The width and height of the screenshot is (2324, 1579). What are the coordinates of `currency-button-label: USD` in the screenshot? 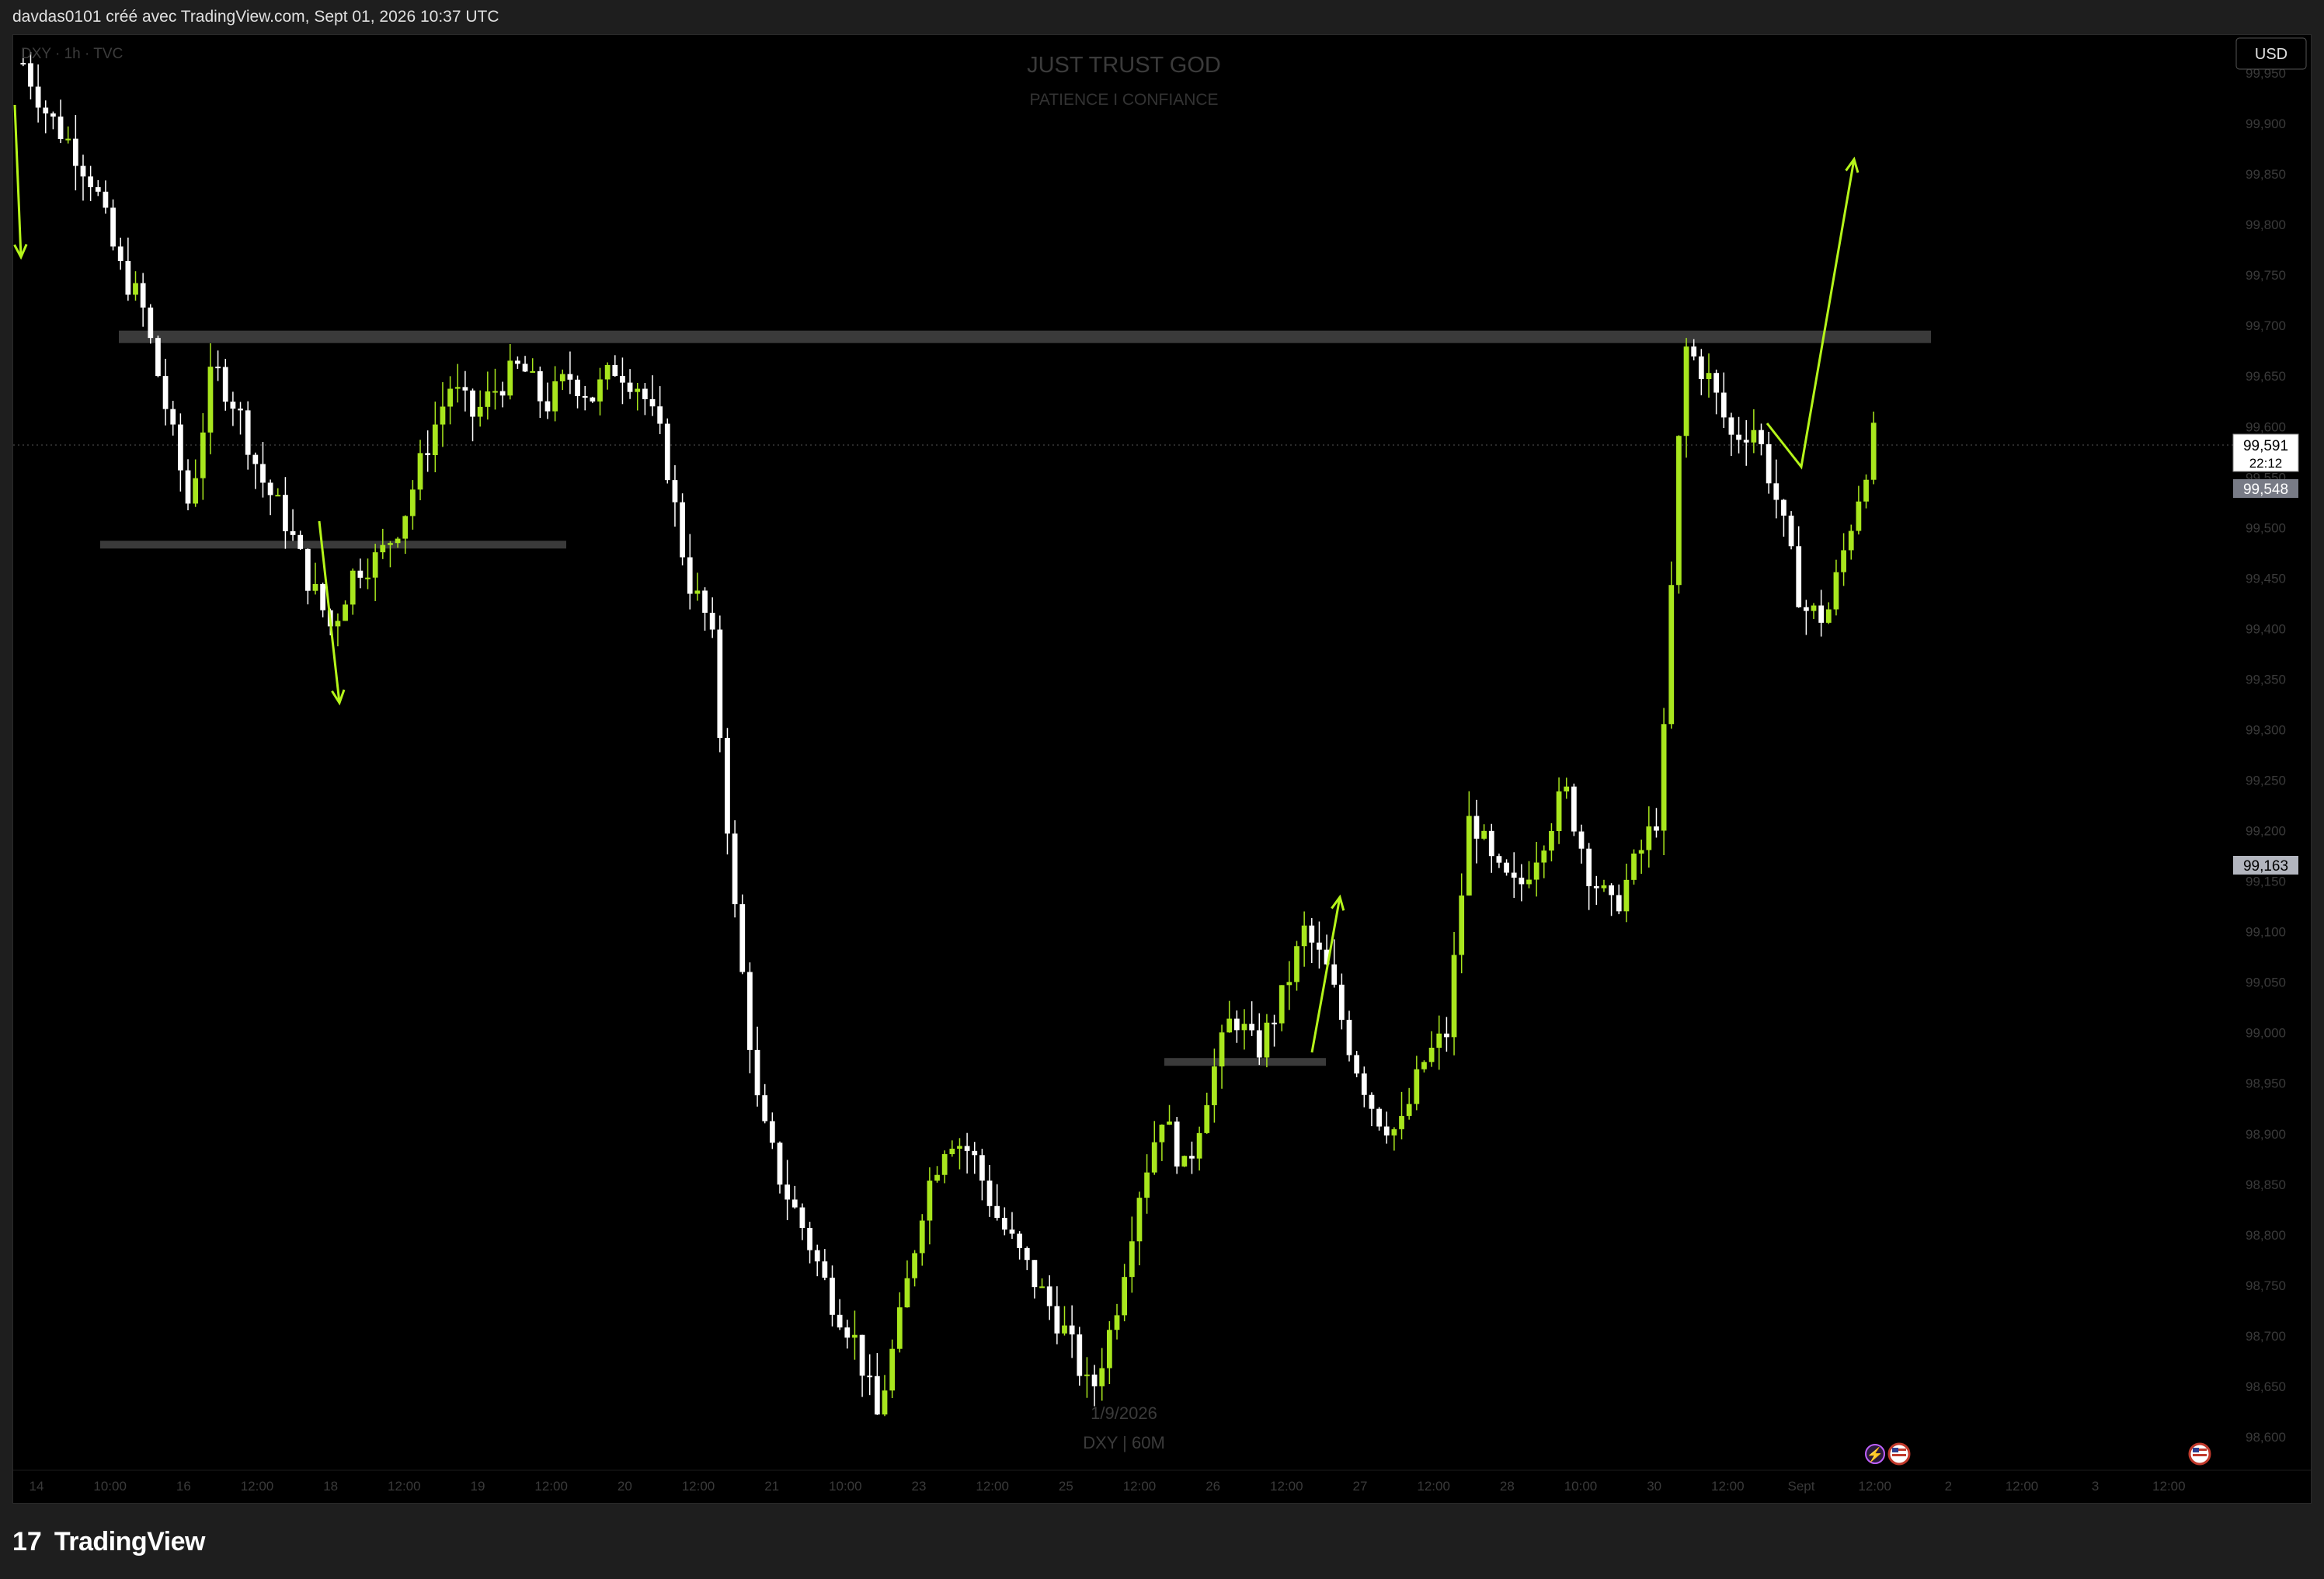 It's located at (2271, 54).